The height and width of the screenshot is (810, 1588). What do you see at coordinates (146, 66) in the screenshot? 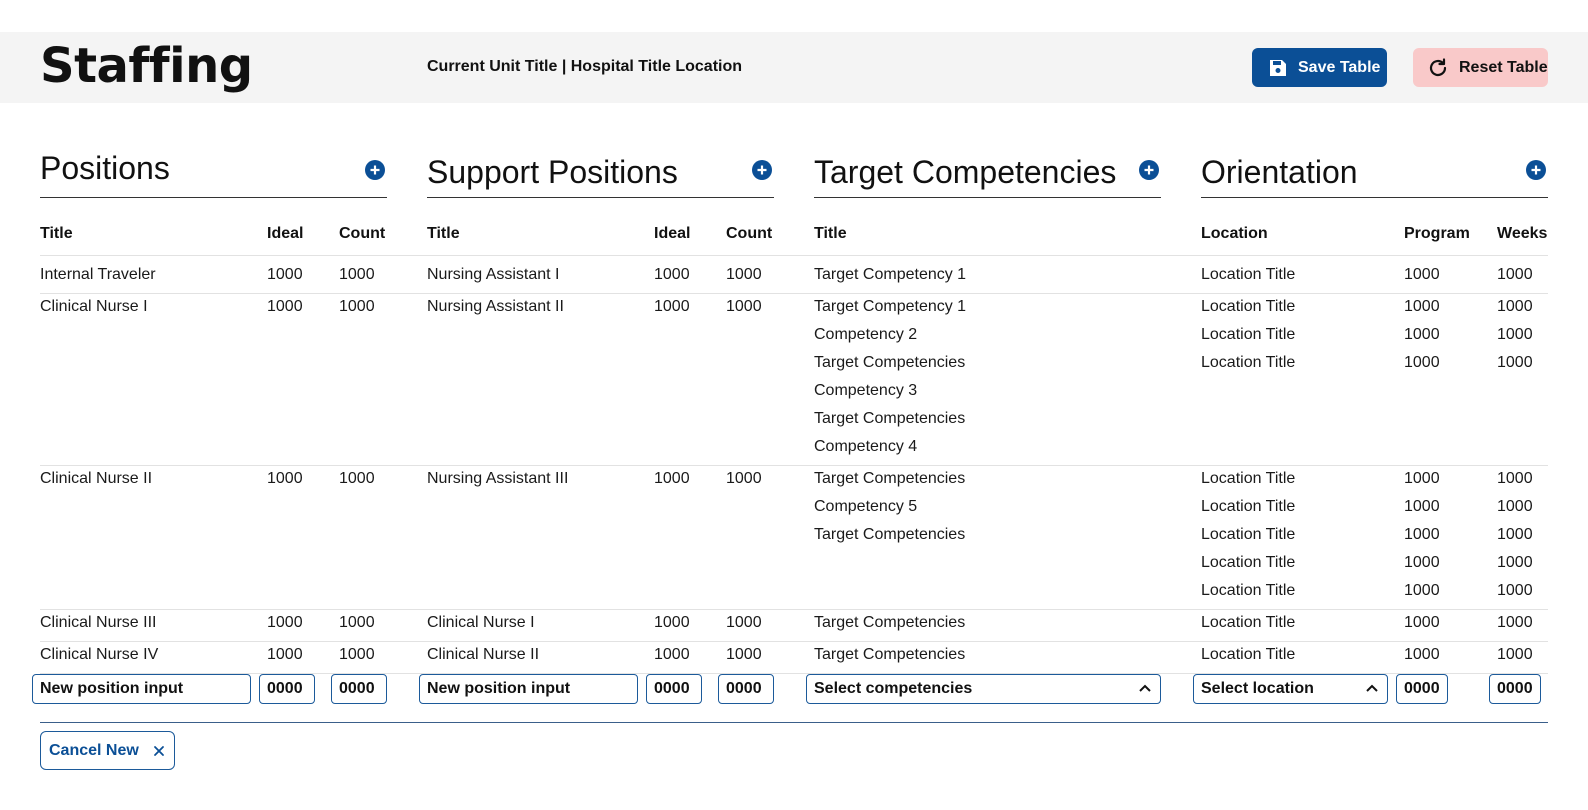
I see `page-title: Staffing` at bounding box center [146, 66].